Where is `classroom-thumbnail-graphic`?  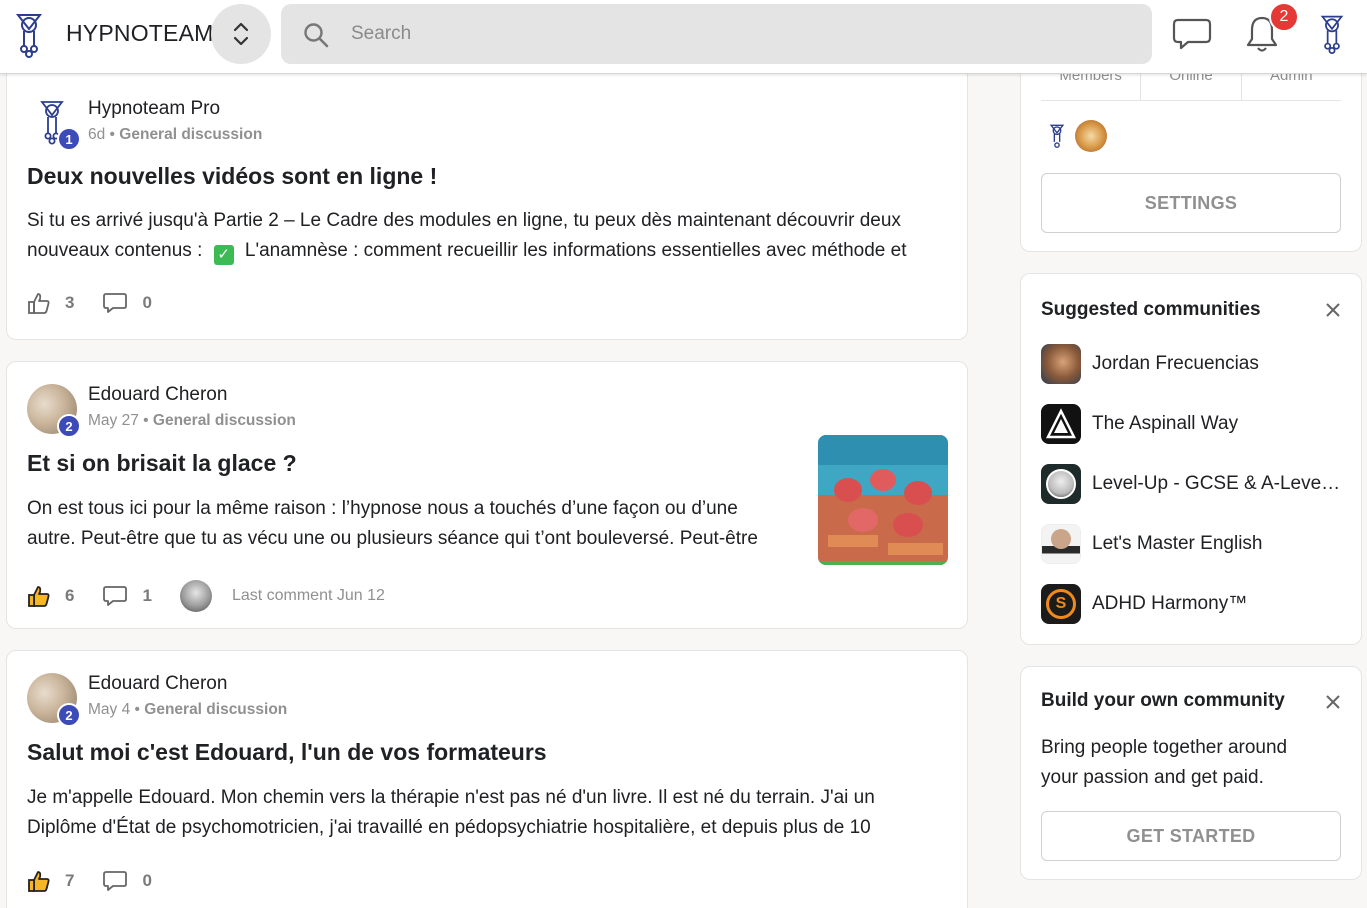
classroom-thumbnail-graphic is located at coordinates (883, 500).